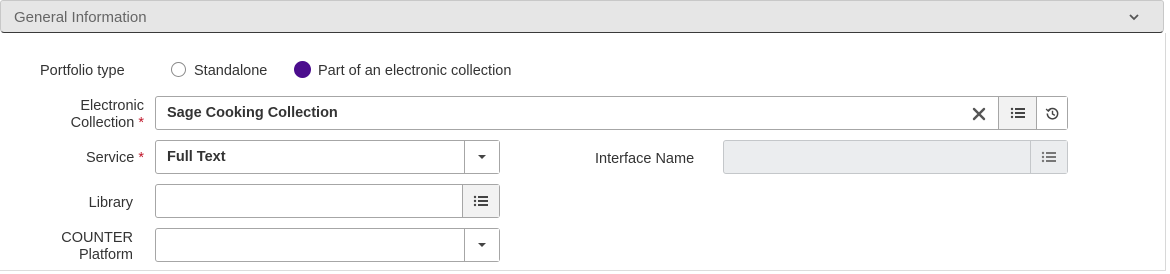  I want to click on interface-name-label: Interface Name, so click(645, 159).